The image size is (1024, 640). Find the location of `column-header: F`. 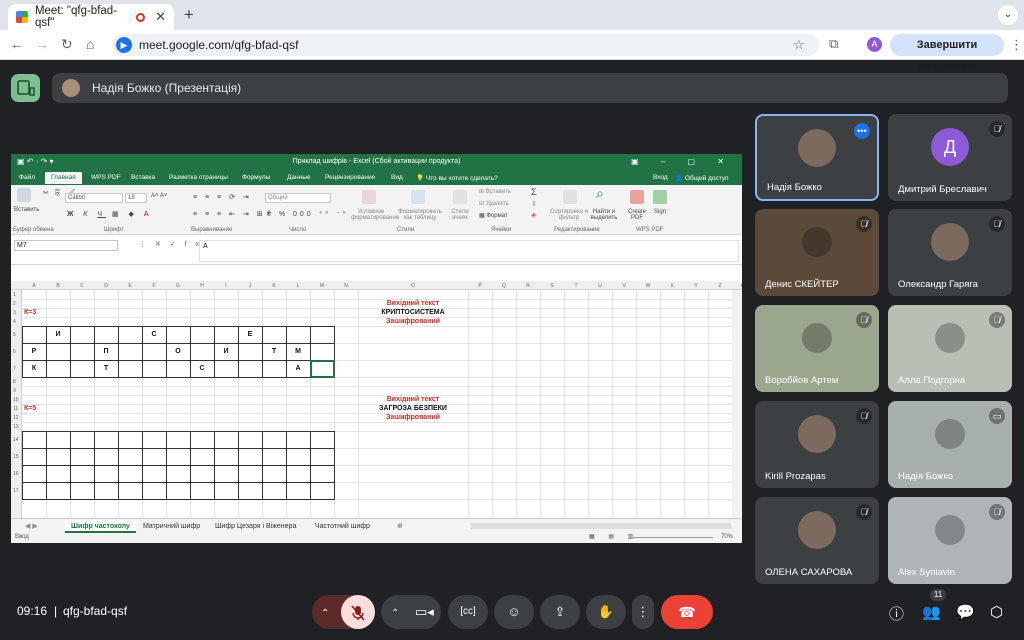

column-header: F is located at coordinates (154, 286).